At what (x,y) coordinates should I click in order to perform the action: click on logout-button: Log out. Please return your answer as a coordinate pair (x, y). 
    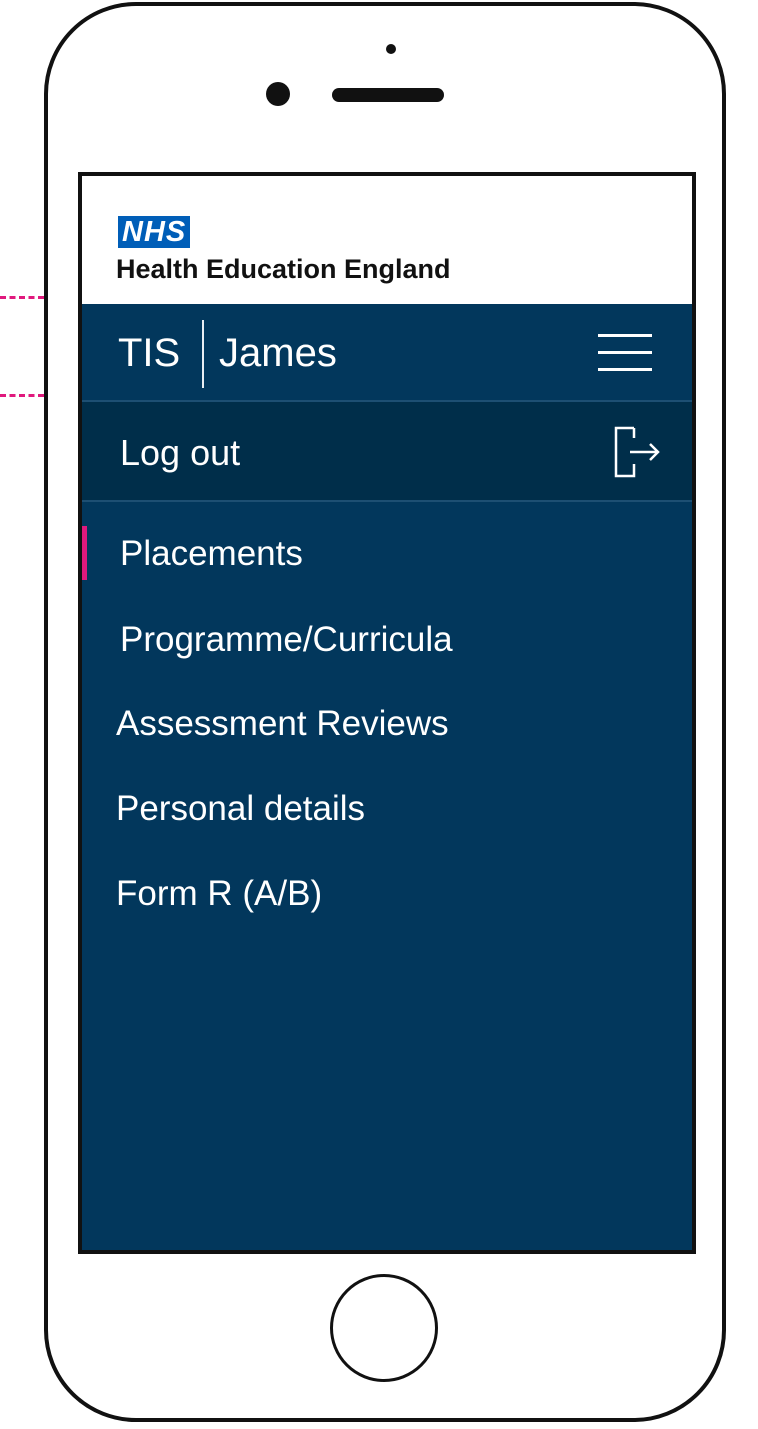
    Looking at the image, I should click on (387, 452).